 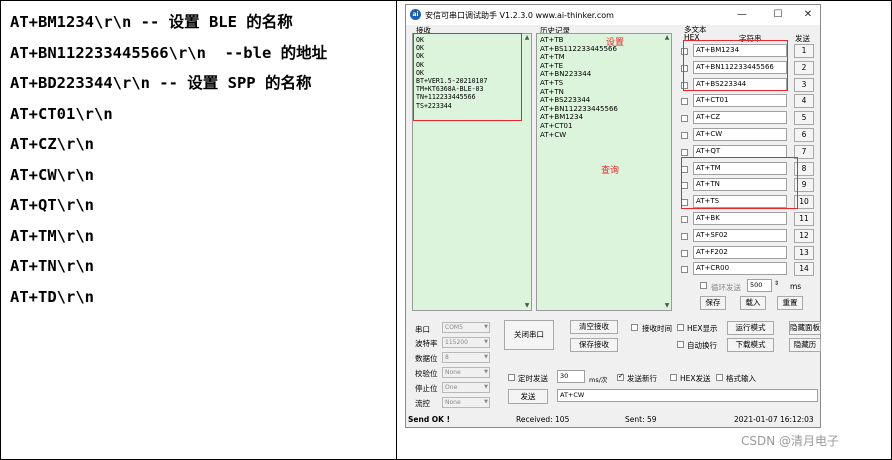 I want to click on send-number-button: 12, so click(x=804, y=235).